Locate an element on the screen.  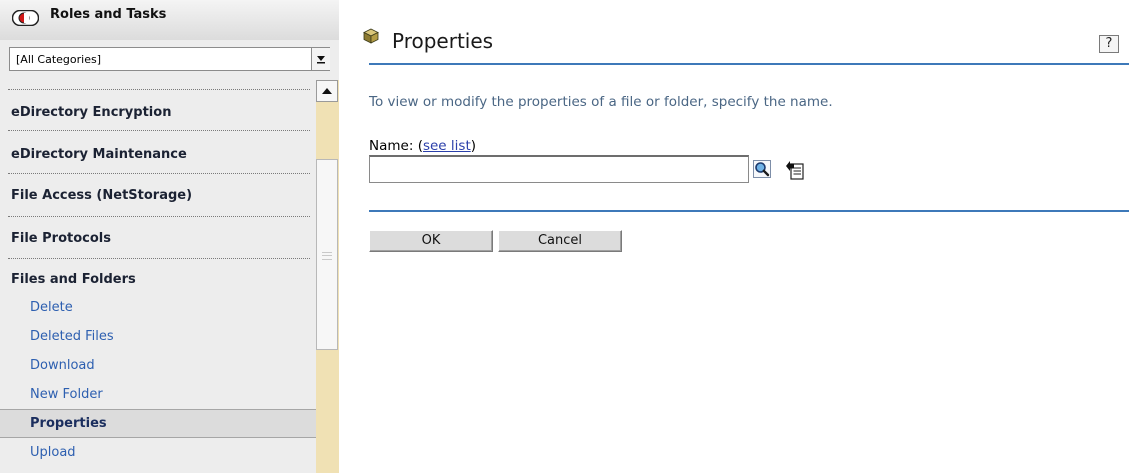
sidebar-scrollbar is located at coordinates (327, 276).